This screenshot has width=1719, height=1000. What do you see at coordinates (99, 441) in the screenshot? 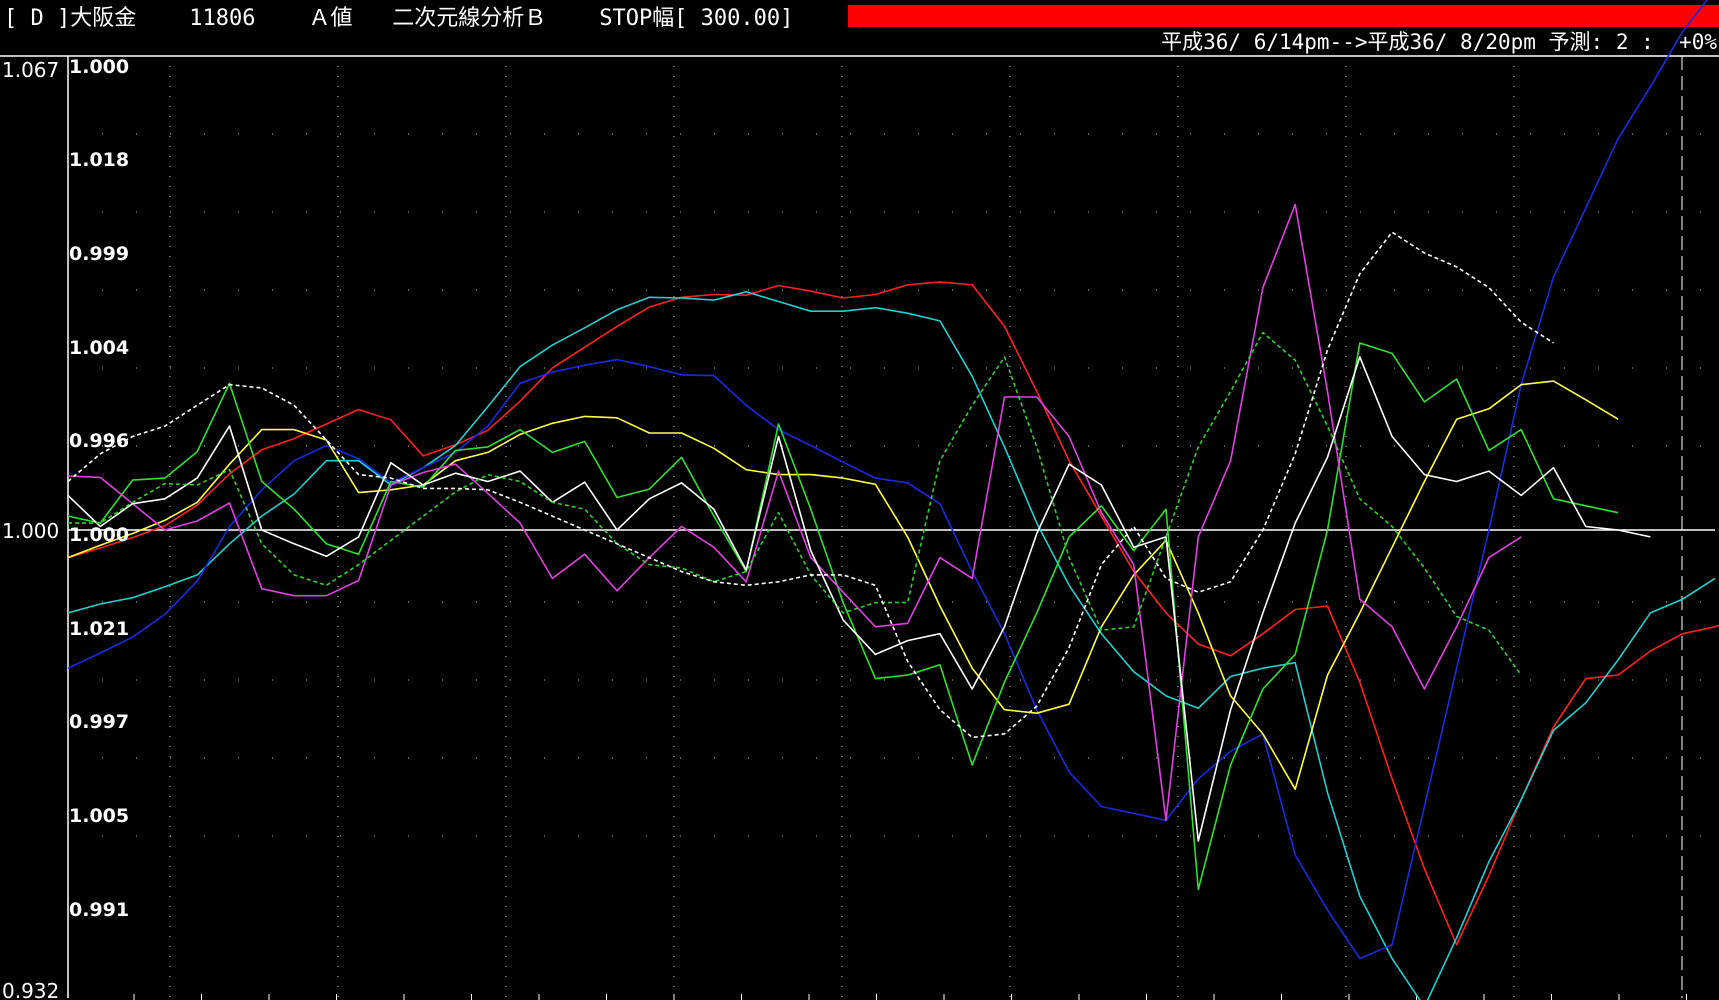
I see `inner-tick-label: 0.996` at bounding box center [99, 441].